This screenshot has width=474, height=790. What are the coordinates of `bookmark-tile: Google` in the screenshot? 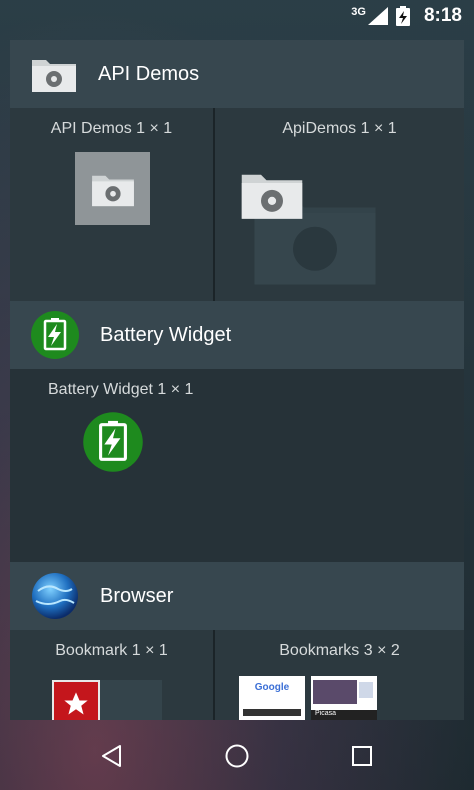 It's located at (272, 698).